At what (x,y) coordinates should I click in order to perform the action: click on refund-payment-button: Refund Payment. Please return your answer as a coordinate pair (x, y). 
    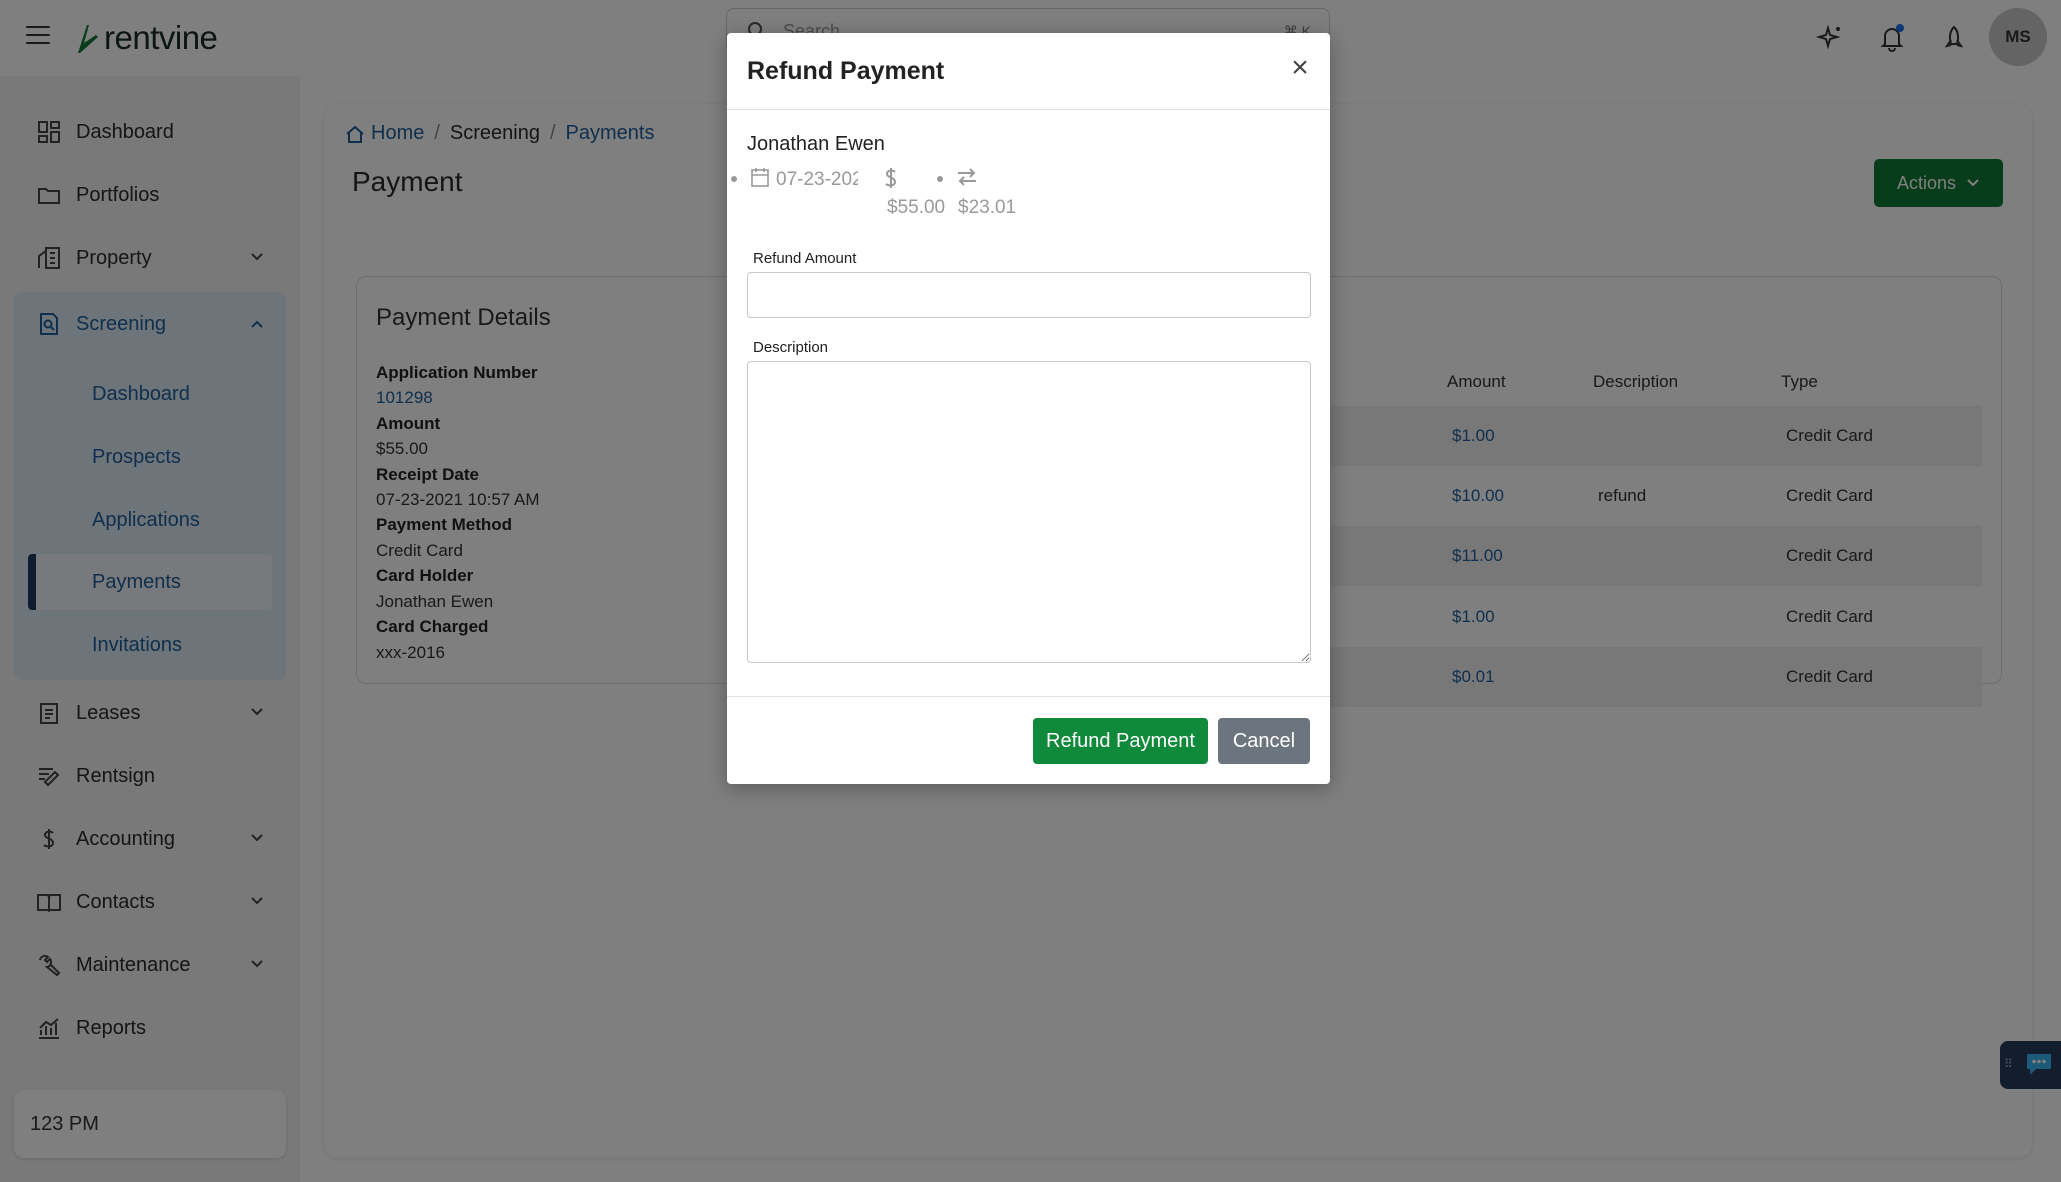
    Looking at the image, I should click on (1120, 741).